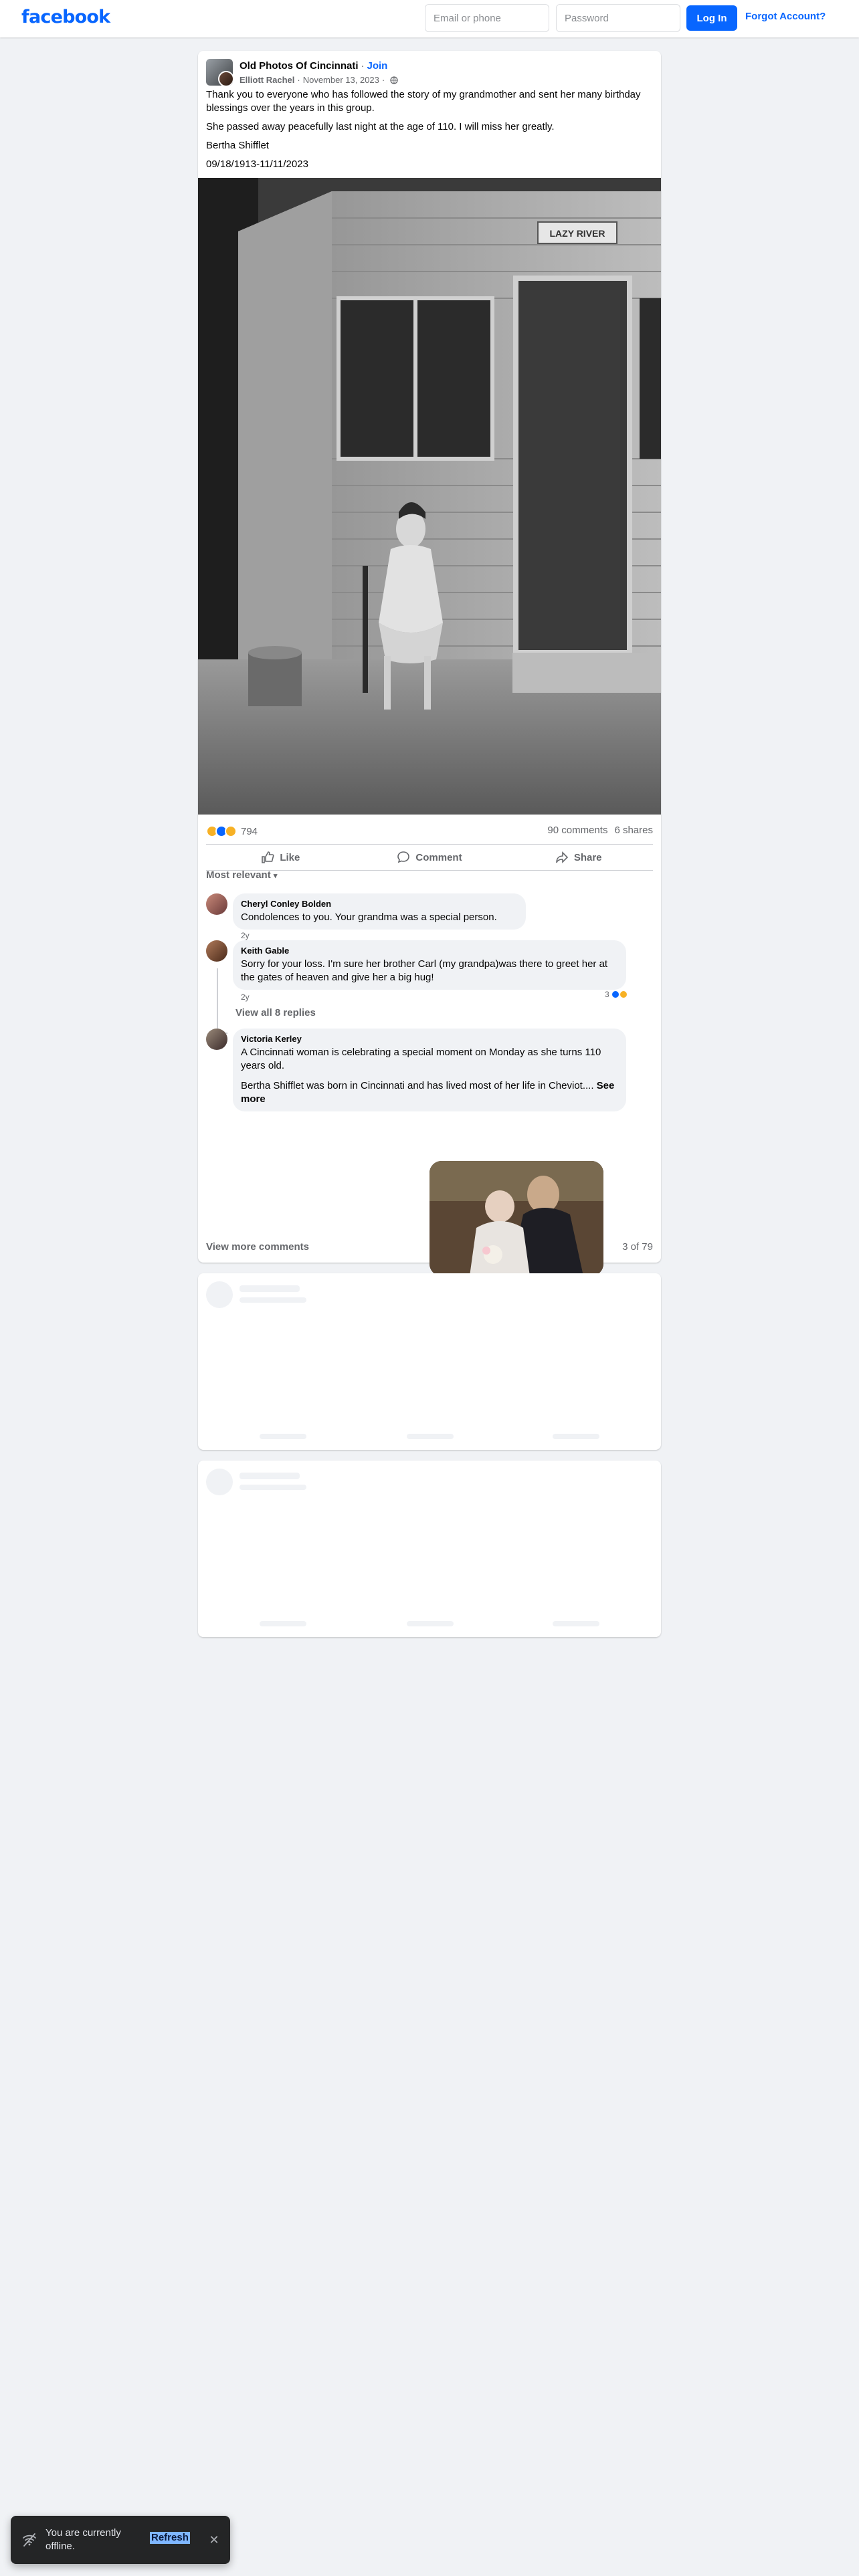 The width and height of the screenshot is (859, 2576). Describe the element at coordinates (711, 18) in the screenshot. I see `login-button: Log In` at that location.